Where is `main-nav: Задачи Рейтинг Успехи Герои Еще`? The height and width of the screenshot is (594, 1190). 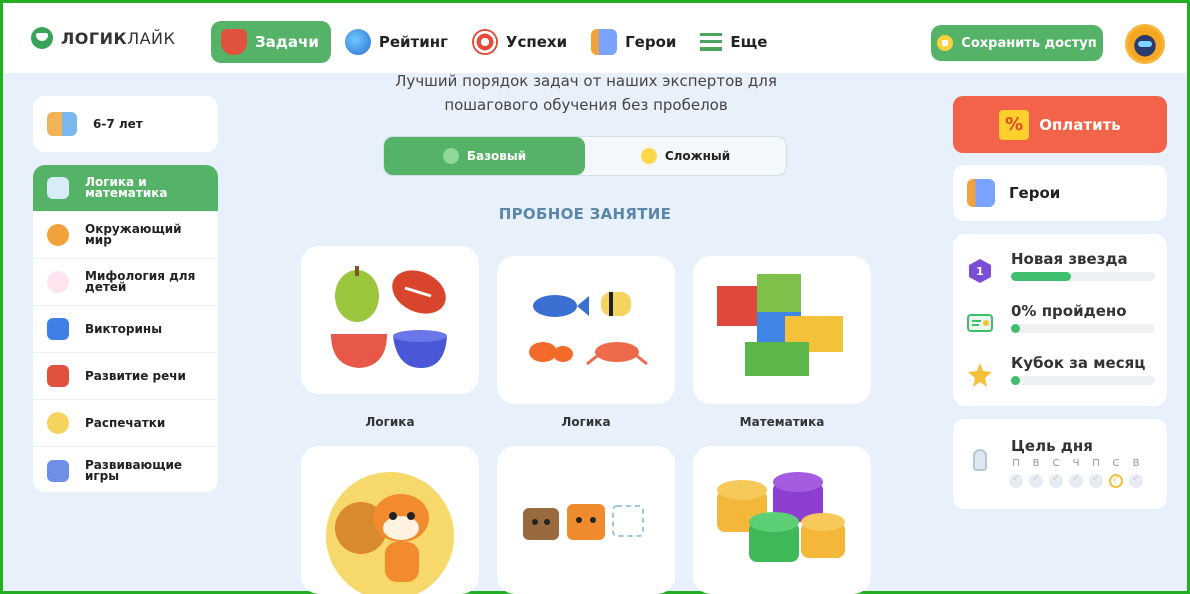
main-nav: Задачи Рейтинг Успехи Герои Еще is located at coordinates (494, 42).